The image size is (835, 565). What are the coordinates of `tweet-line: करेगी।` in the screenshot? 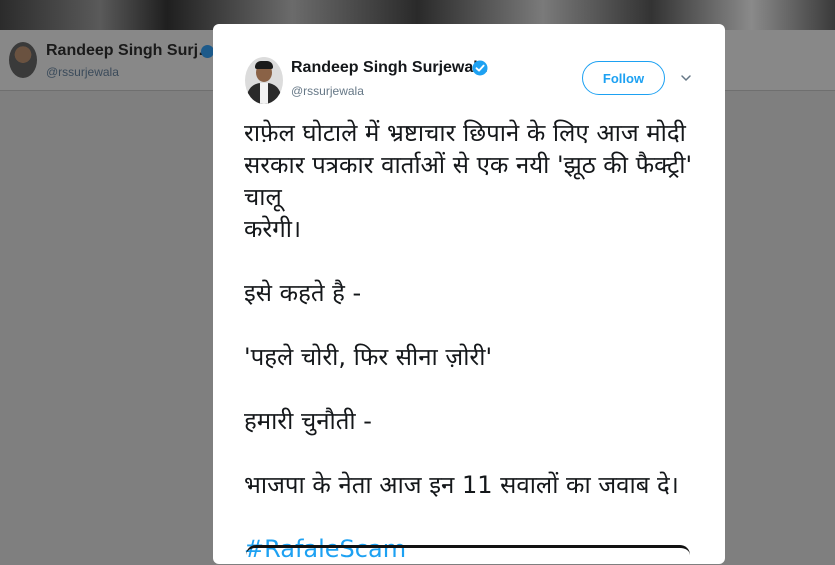 It's located at (273, 229).